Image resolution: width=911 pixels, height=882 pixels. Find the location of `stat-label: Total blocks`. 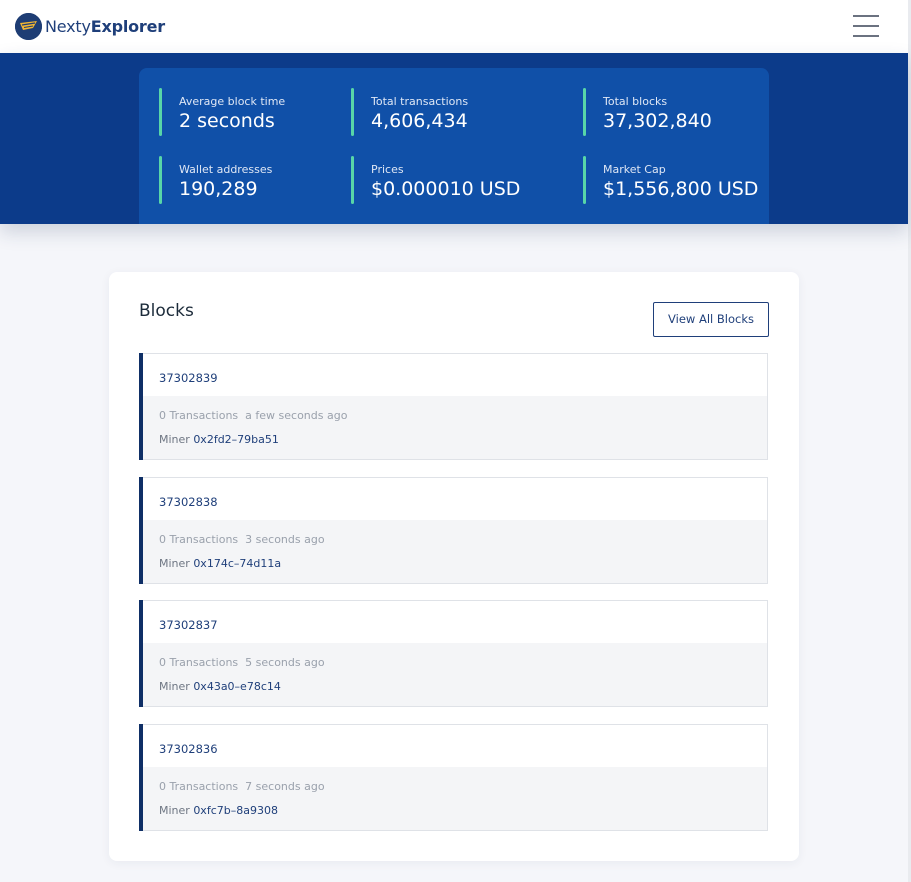

stat-label: Total blocks is located at coordinates (635, 101).